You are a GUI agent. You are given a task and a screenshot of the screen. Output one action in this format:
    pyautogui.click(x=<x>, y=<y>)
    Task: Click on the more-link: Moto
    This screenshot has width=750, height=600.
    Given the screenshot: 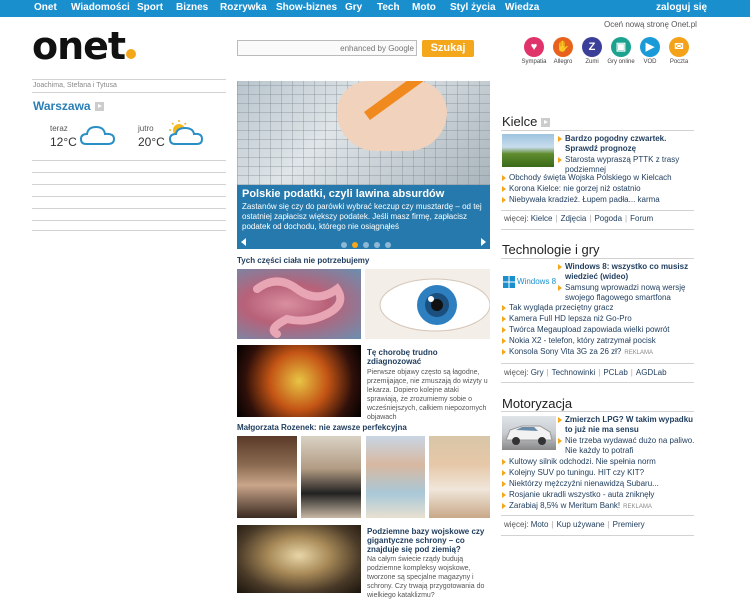 What is the action you would take?
    pyautogui.click(x=540, y=524)
    